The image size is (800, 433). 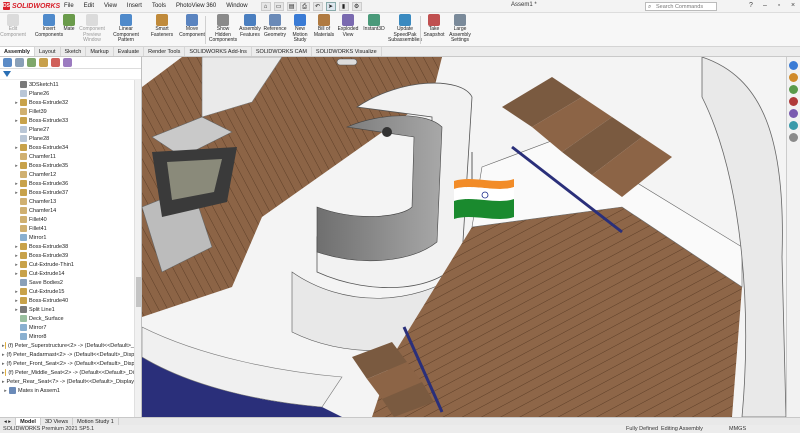 What do you see at coordinates (134, 6) in the screenshot?
I see `menu-insert: Insert` at bounding box center [134, 6].